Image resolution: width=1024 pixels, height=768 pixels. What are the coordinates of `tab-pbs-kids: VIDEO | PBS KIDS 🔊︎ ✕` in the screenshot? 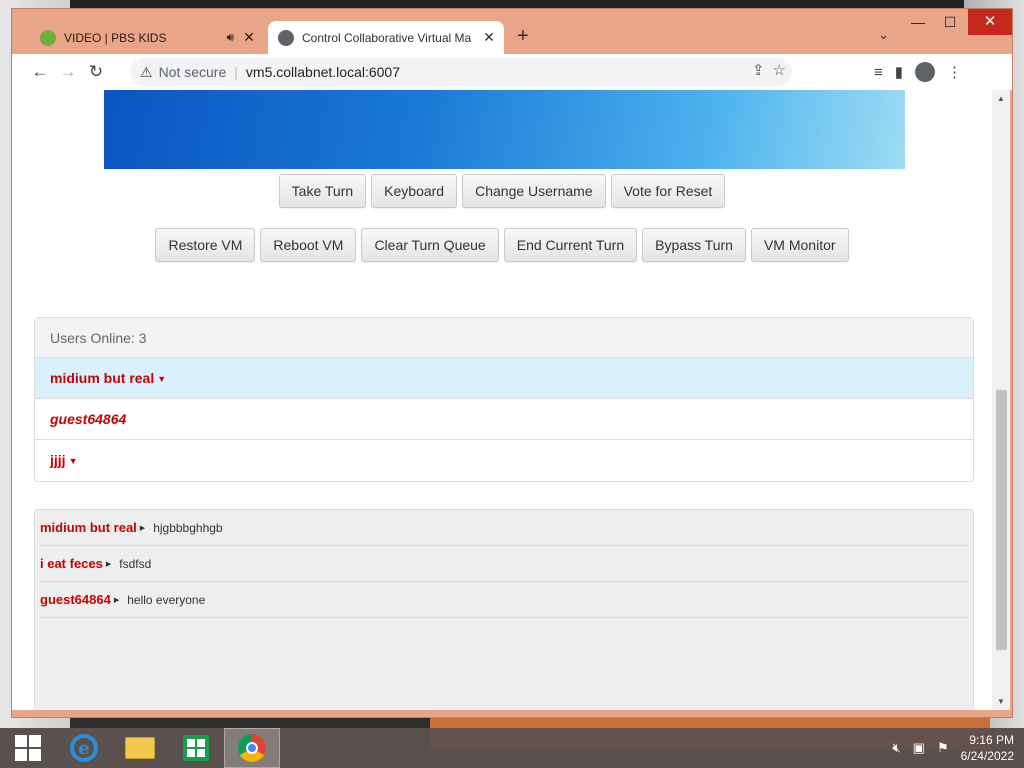 It's located at (148, 37).